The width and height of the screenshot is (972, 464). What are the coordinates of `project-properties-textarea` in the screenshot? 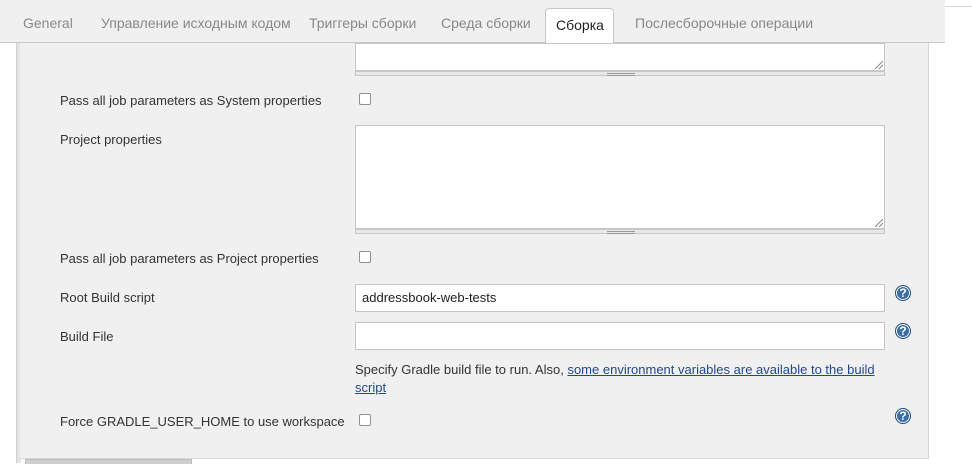 It's located at (620, 177).